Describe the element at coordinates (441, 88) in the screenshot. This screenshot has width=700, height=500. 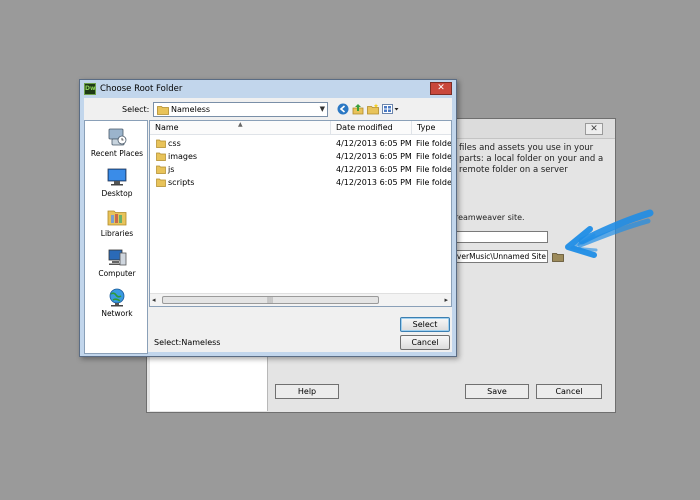
I see `dialog-close-button: ✕` at that location.